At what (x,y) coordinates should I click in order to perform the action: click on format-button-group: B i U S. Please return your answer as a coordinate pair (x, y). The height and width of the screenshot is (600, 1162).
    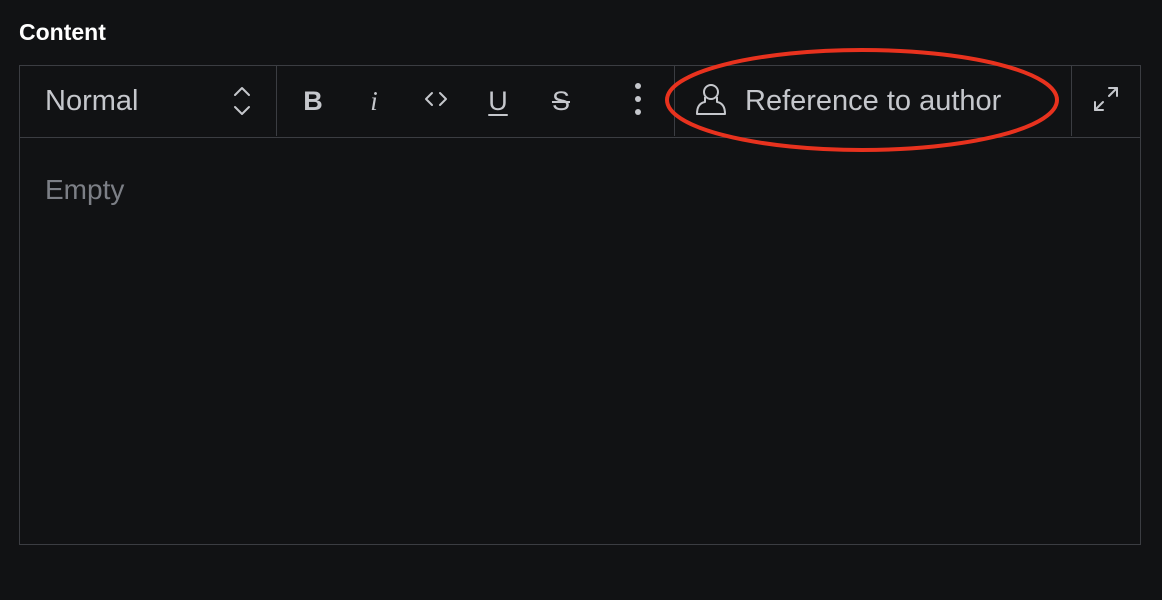
    Looking at the image, I should click on (476, 101).